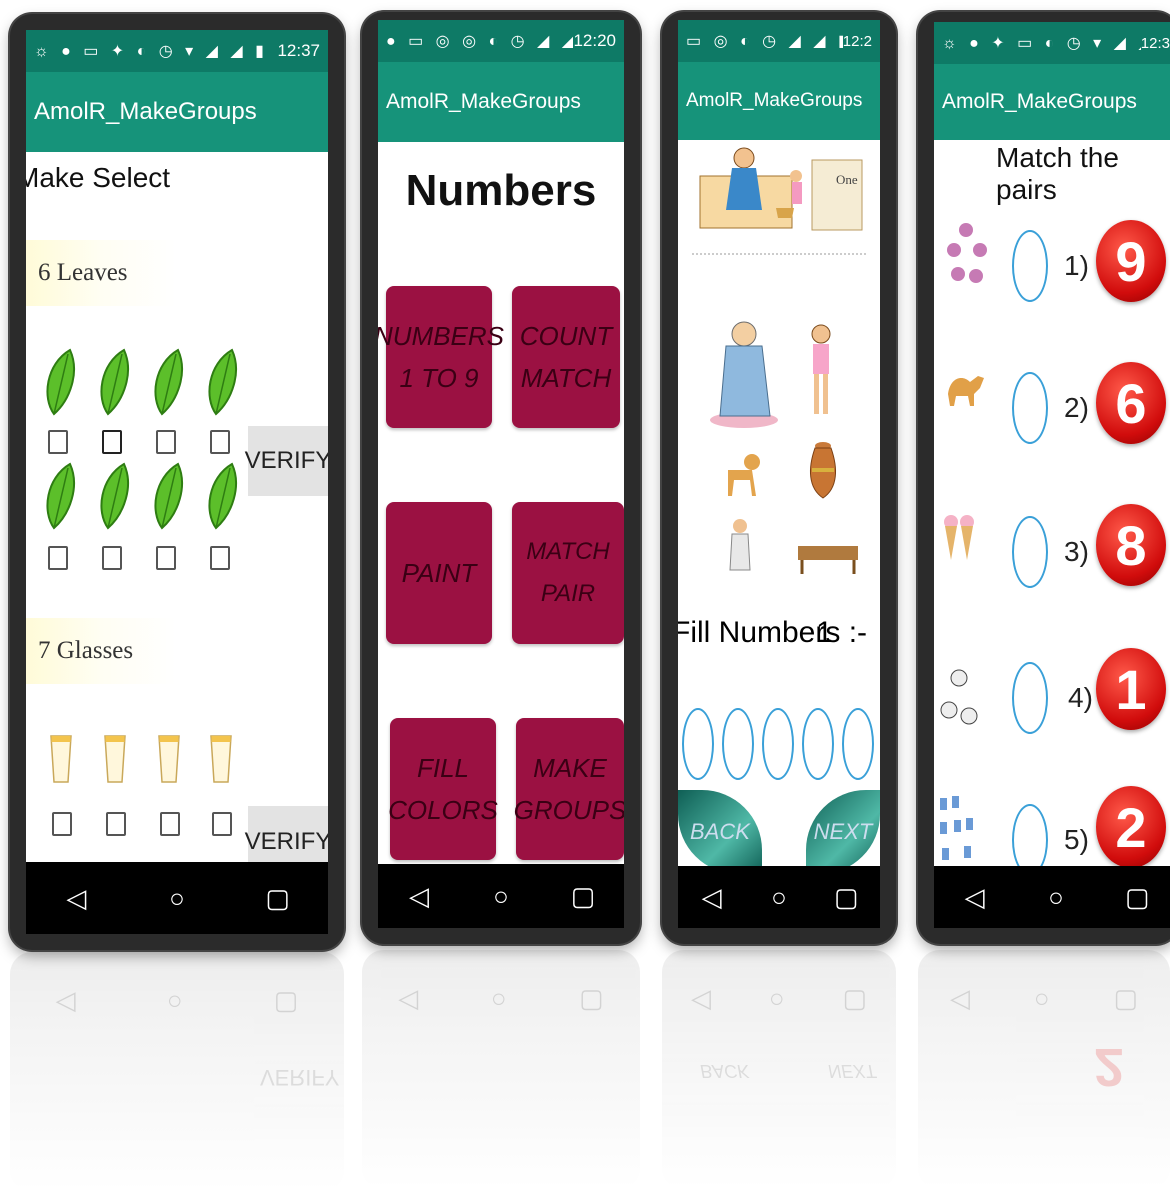 The height and width of the screenshot is (1198, 1170). What do you see at coordinates (779, 41) in the screenshot?
I see `status-bar: ▭ ◎ ◐ ◷ ◢ ◢ ▮ 12:2` at bounding box center [779, 41].